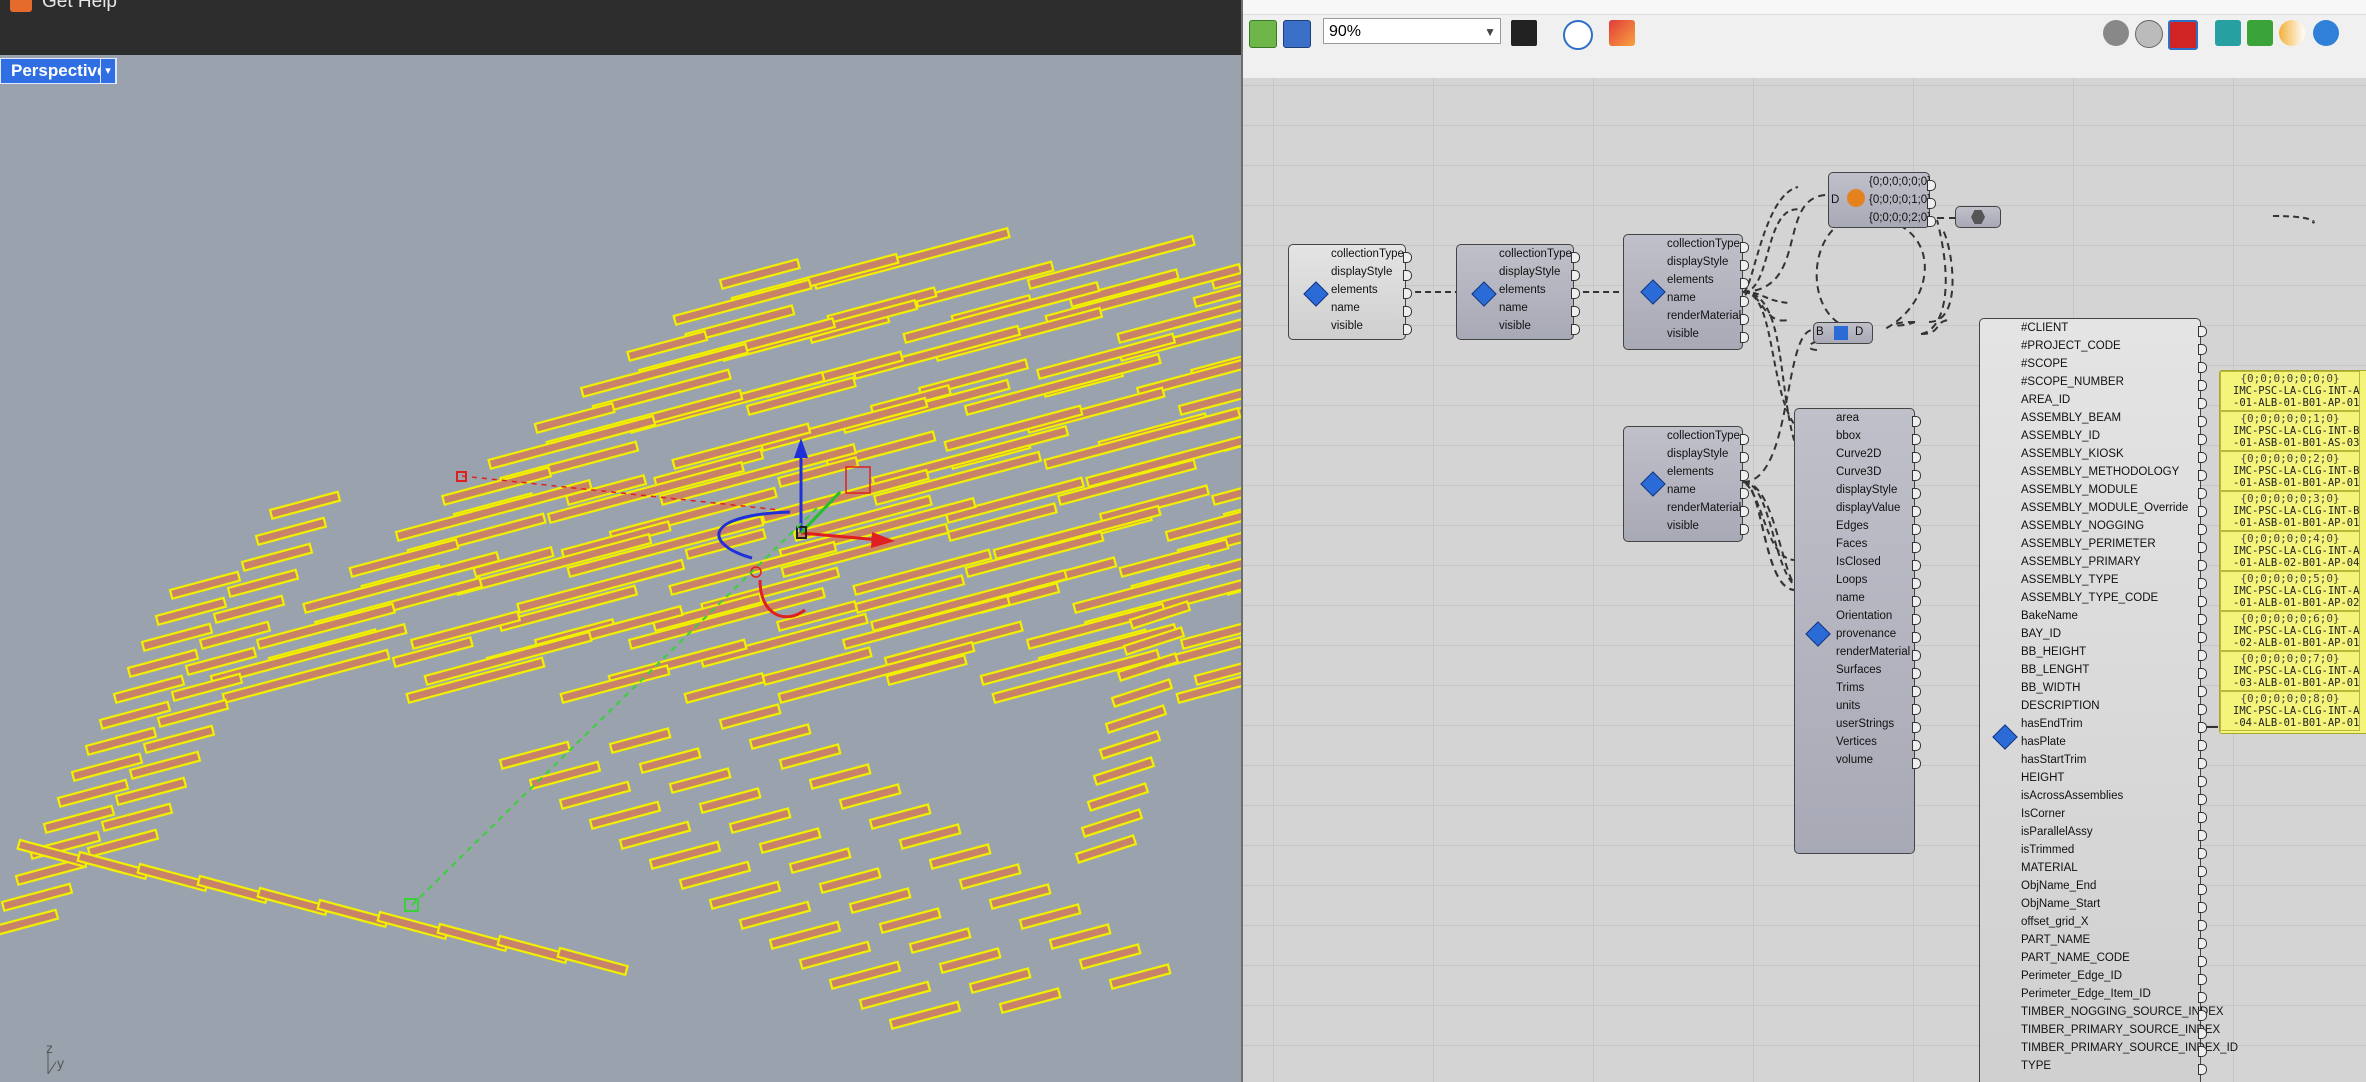 This screenshot has width=2366, height=1082. I want to click on open-file-icon, so click(1263, 34).